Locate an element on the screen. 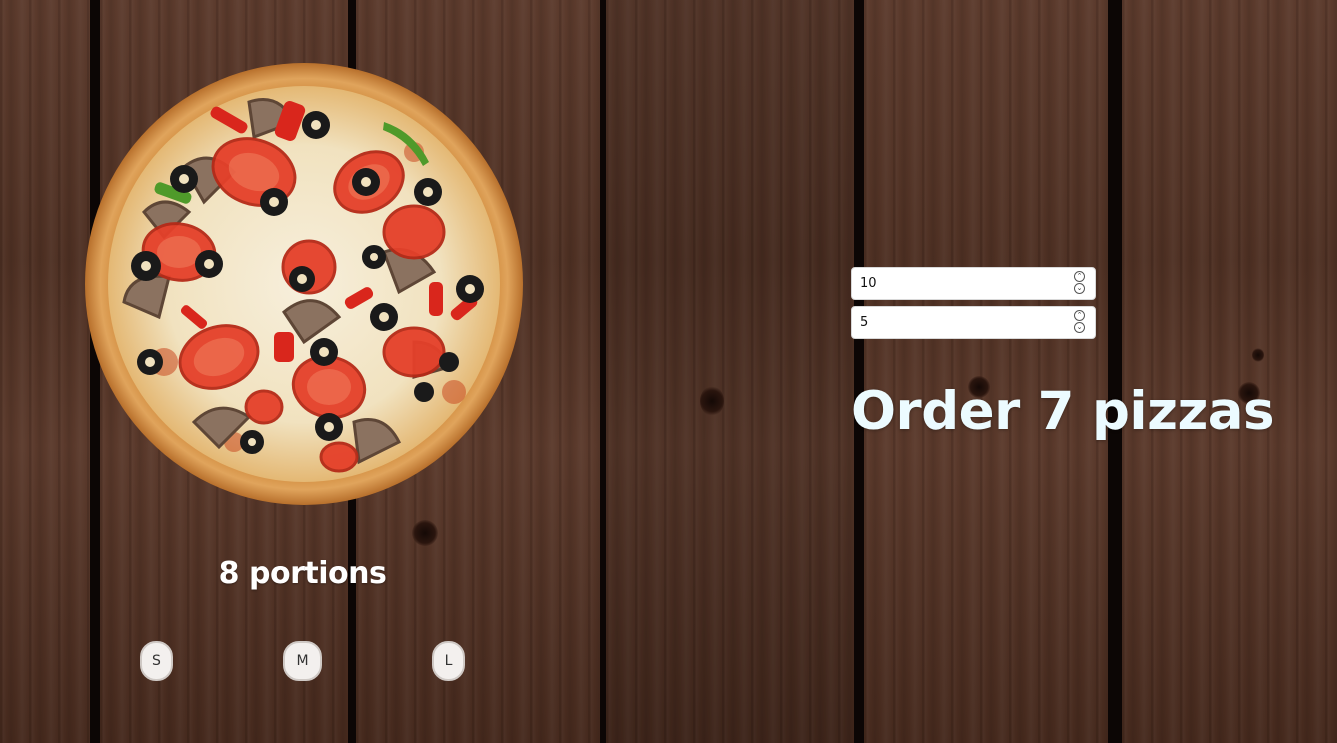 This screenshot has height=743, width=1337. size-small-button: S is located at coordinates (156, 661).